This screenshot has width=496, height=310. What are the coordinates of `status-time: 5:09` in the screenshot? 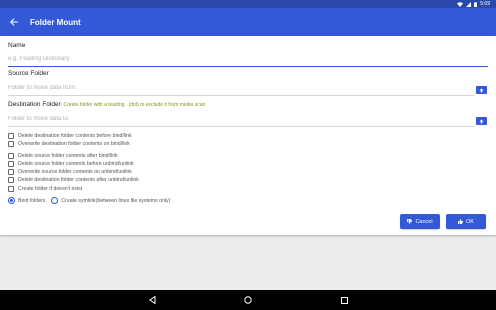 It's located at (485, 4).